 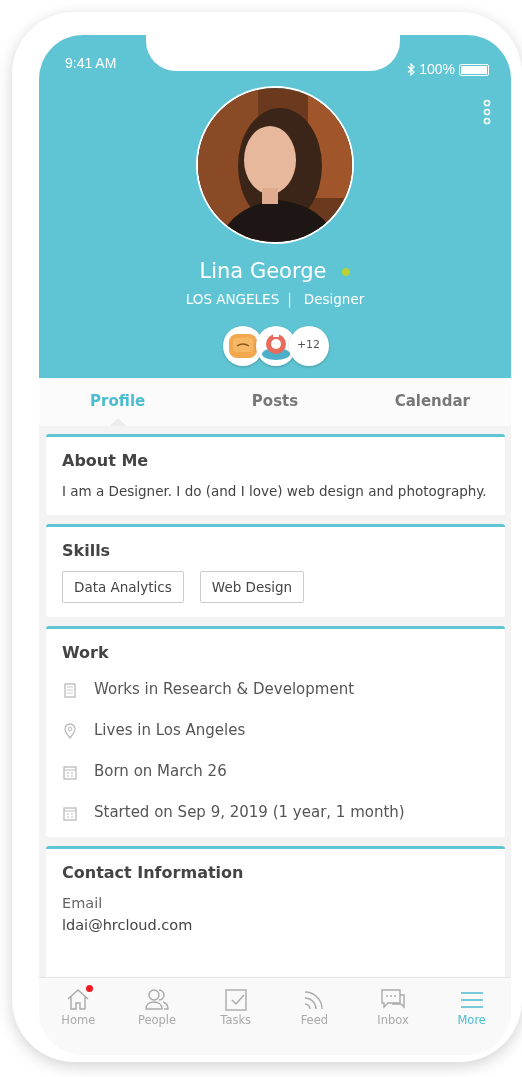 What do you see at coordinates (275, 491) in the screenshot?
I see `about-text: I am a Designer. I do (and I love) web design and photography.` at bounding box center [275, 491].